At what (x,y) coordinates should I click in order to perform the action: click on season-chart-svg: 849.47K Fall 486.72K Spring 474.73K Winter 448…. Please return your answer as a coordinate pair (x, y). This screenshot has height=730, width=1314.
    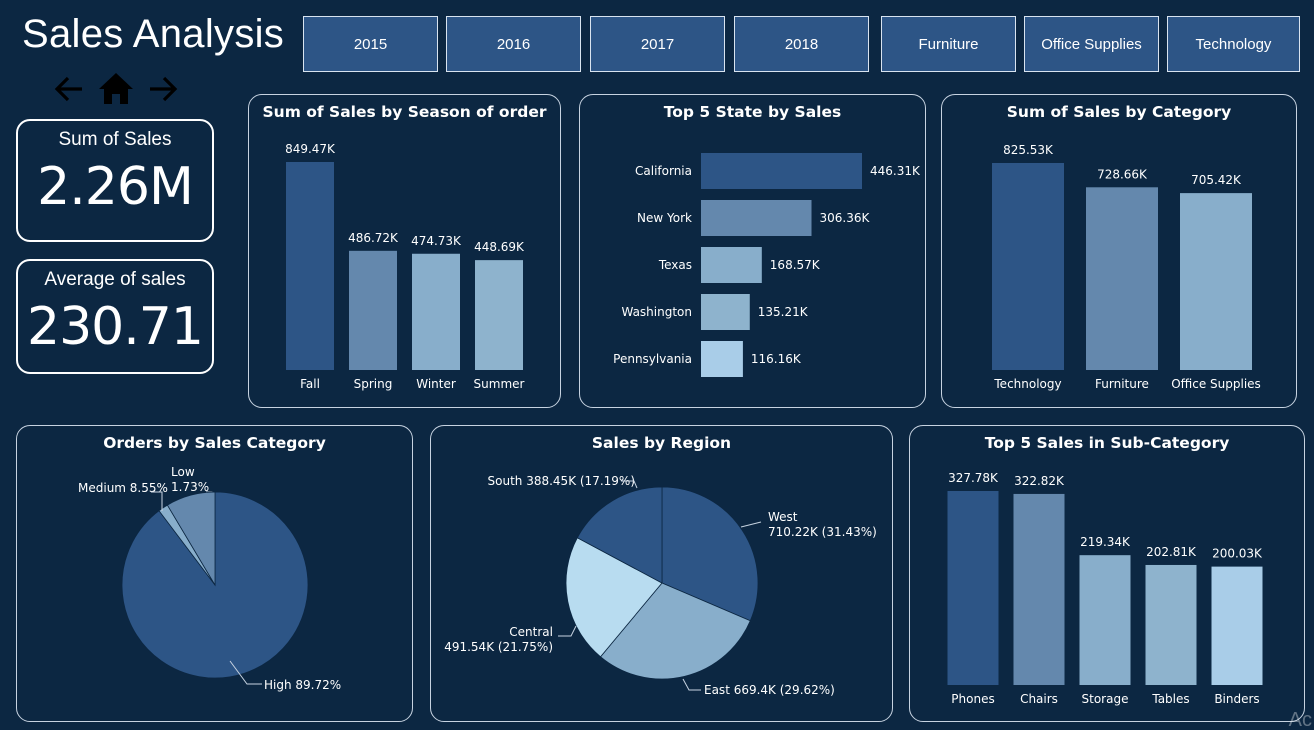
    Looking at the image, I should click on (405, 266).